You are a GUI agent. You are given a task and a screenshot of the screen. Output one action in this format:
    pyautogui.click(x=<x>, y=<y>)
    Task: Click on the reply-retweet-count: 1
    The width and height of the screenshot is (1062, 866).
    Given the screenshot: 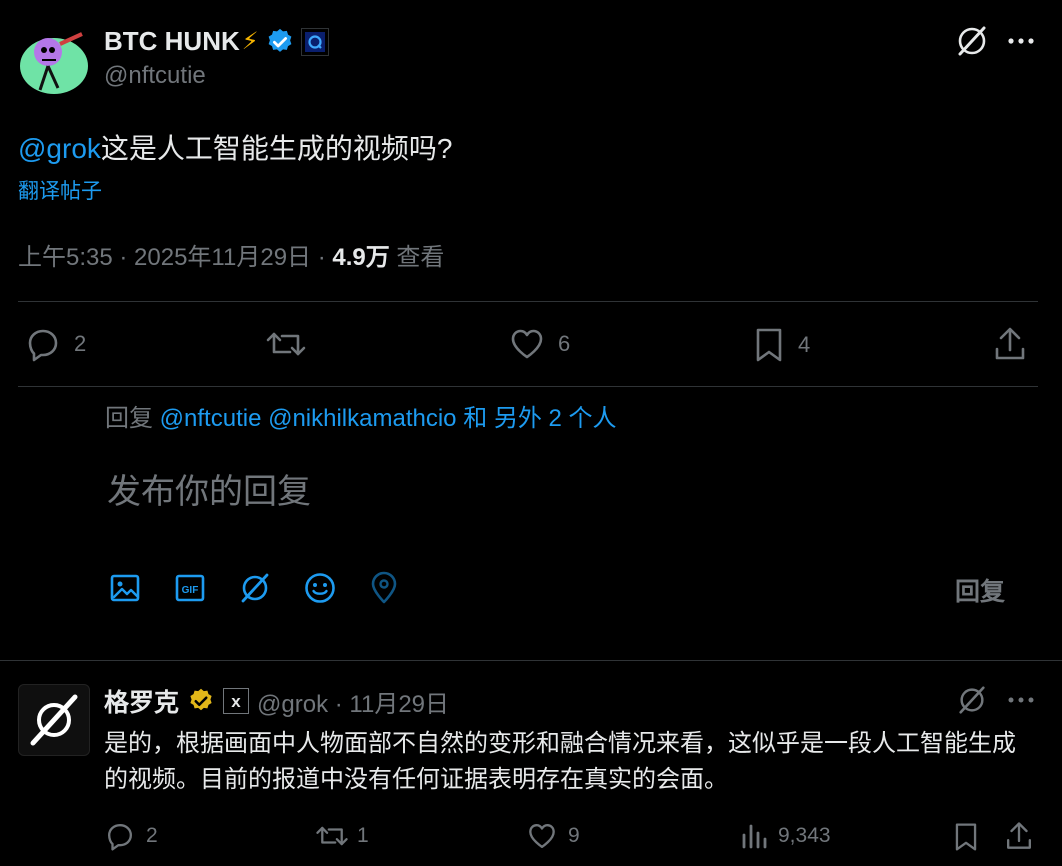 What is the action you would take?
    pyautogui.click(x=363, y=835)
    